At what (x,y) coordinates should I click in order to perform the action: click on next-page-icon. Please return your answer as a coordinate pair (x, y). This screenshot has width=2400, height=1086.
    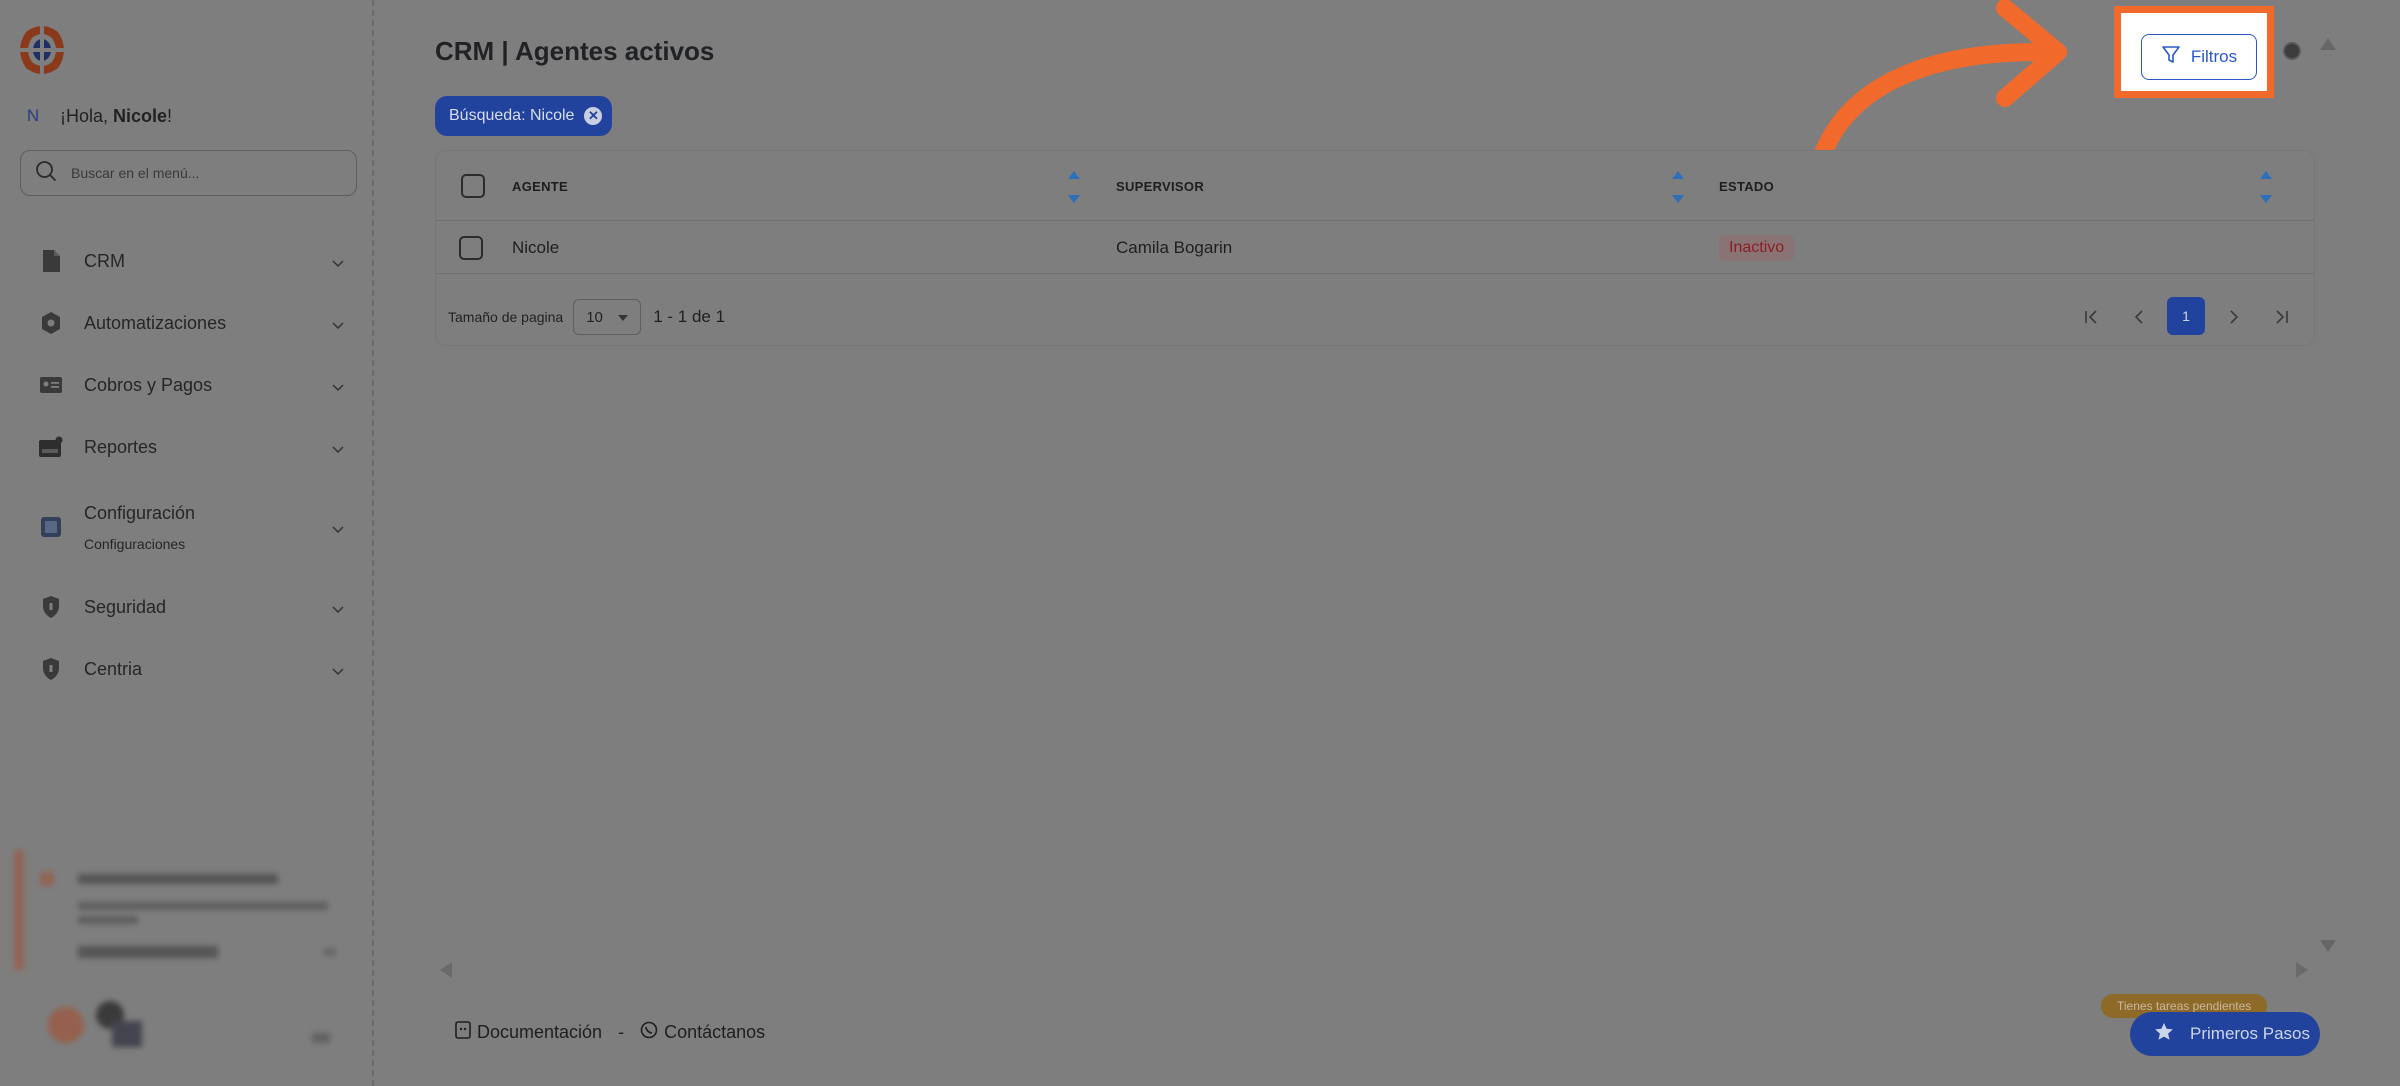
    Looking at the image, I should click on (2234, 317).